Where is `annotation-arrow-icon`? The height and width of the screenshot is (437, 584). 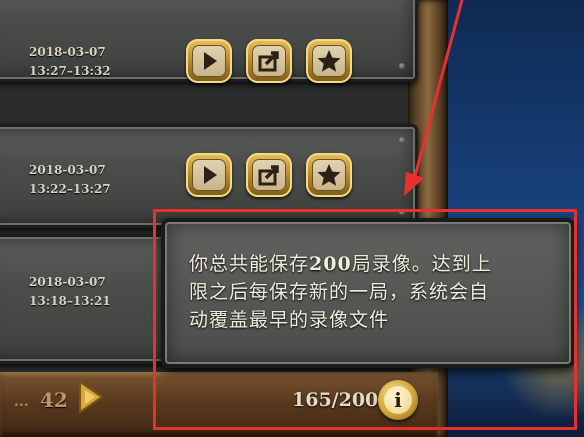
annotation-arrow-icon is located at coordinates (434, 98).